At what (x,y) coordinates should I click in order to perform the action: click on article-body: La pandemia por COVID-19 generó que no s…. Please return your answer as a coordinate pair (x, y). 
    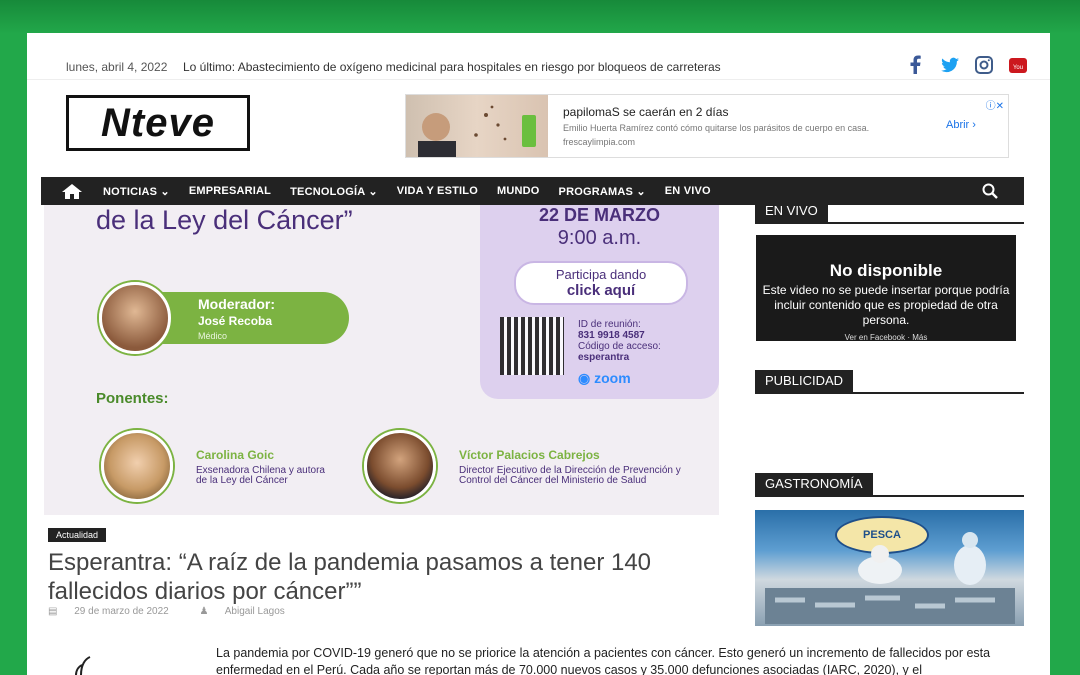
    Looking at the image, I should click on (603, 660).